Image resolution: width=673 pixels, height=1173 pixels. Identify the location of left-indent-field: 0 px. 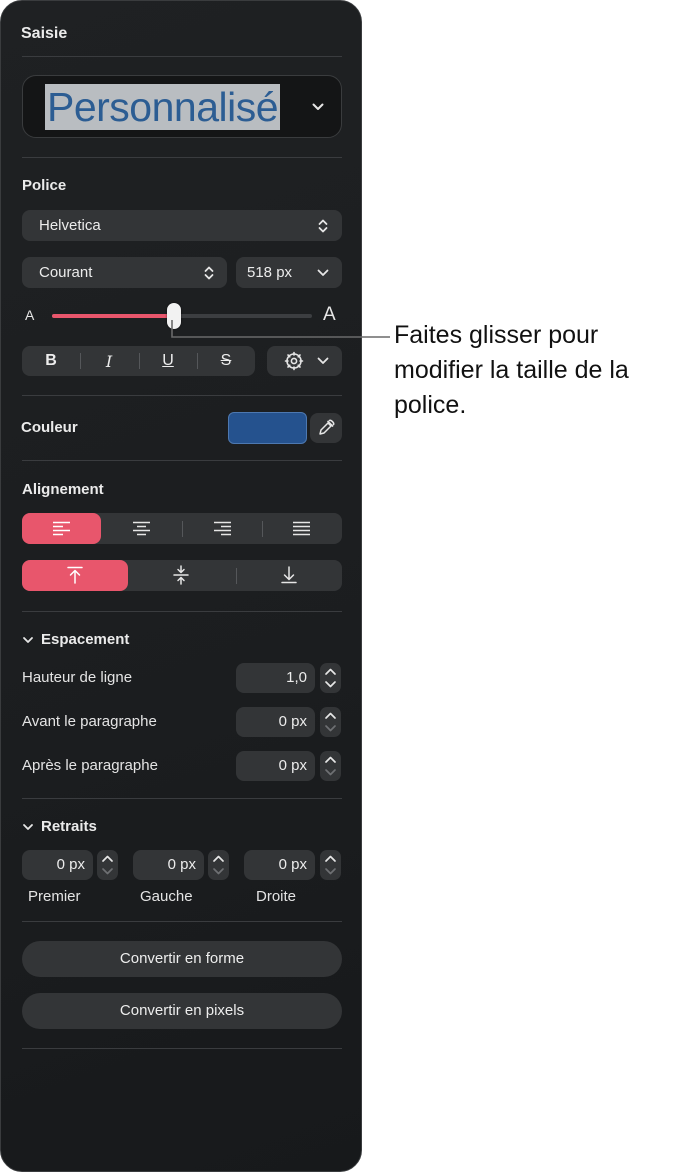
(168, 865).